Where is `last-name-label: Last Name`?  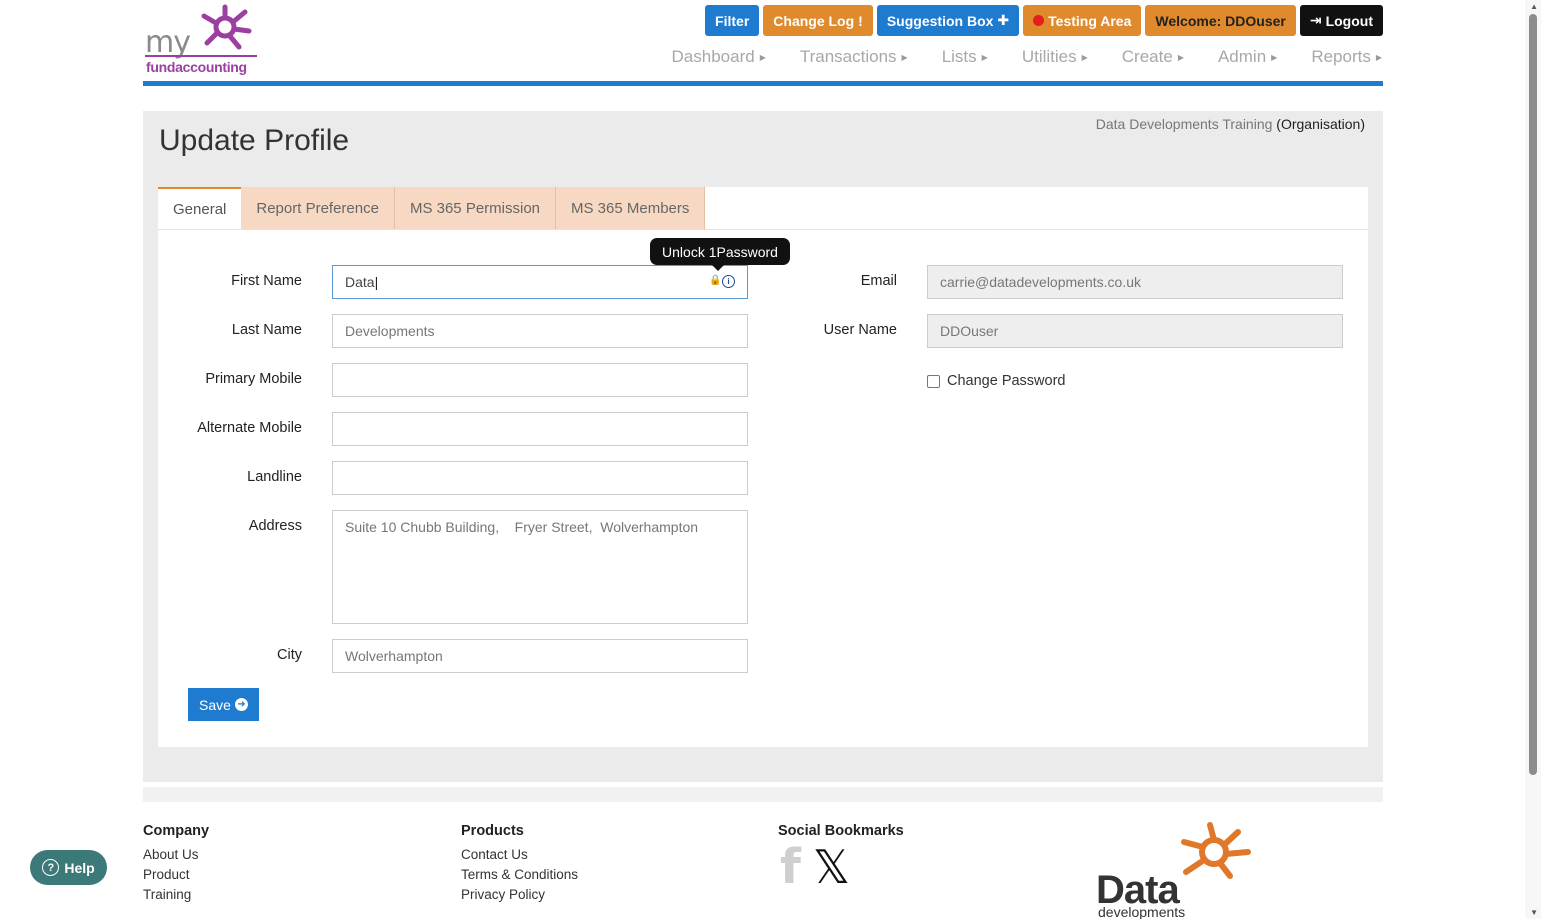
last-name-label: Last Name is located at coordinates (266, 330).